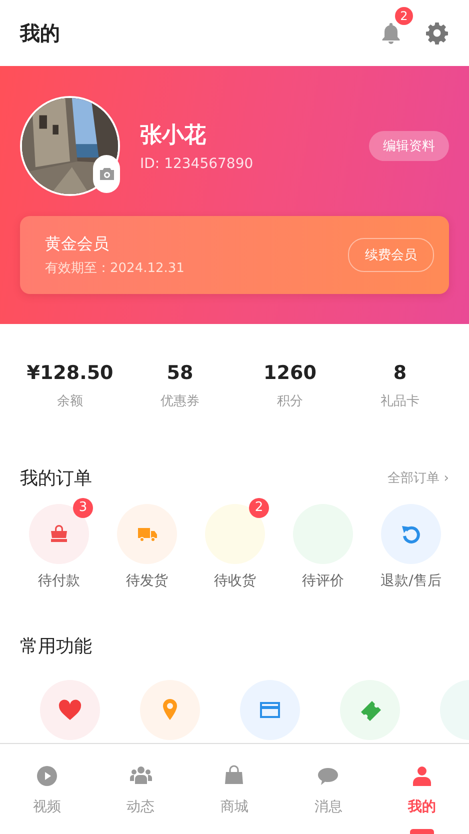 This screenshot has height=834, width=469. I want to click on play-icon, so click(46, 776).